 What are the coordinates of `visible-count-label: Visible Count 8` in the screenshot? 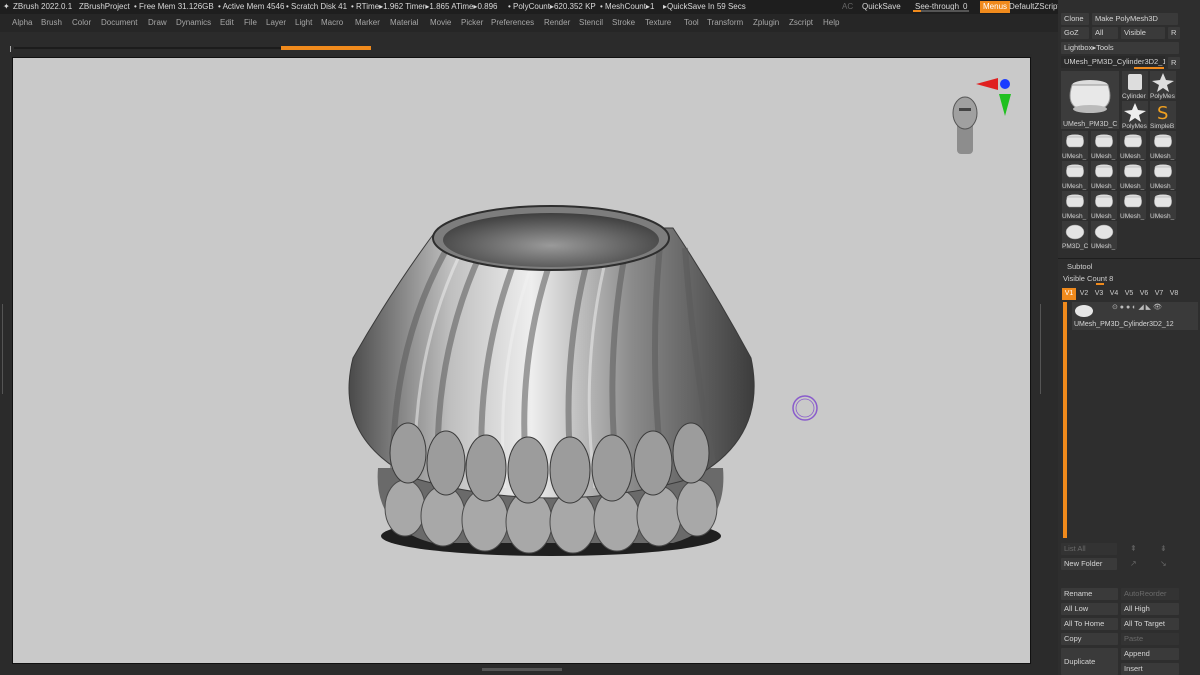 It's located at (1088, 278).